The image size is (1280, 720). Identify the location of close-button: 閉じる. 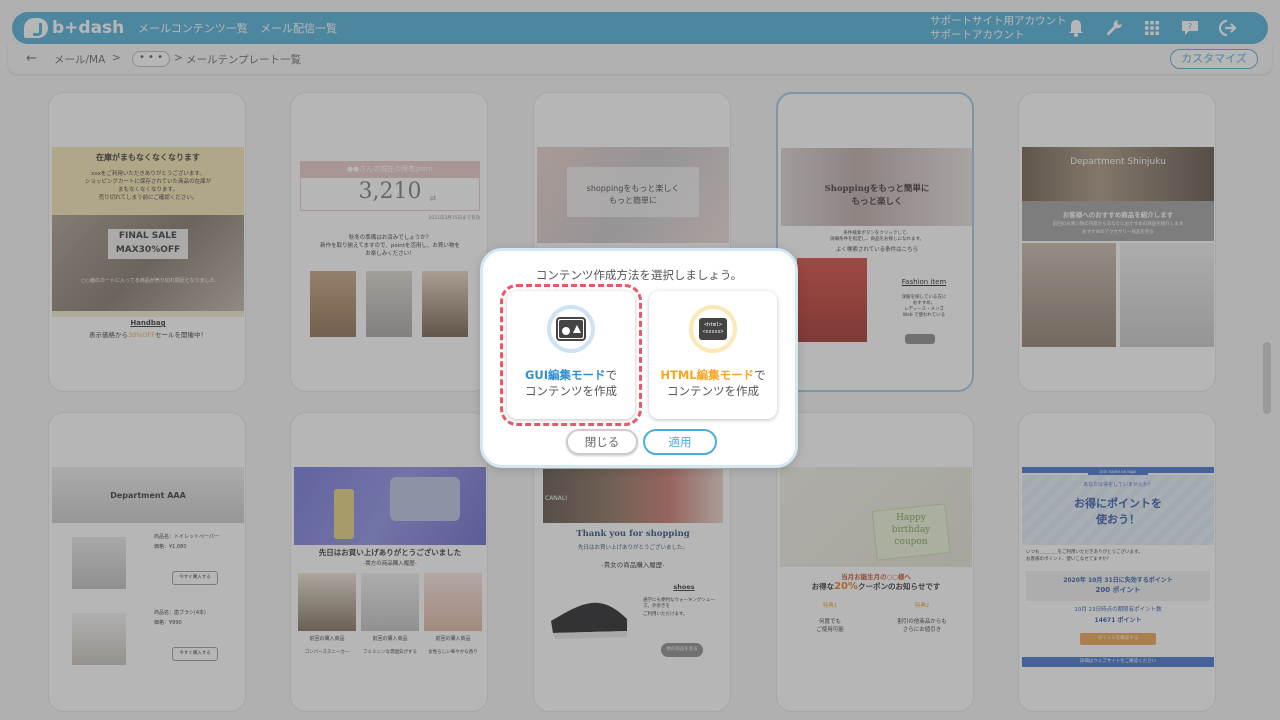
(602, 442).